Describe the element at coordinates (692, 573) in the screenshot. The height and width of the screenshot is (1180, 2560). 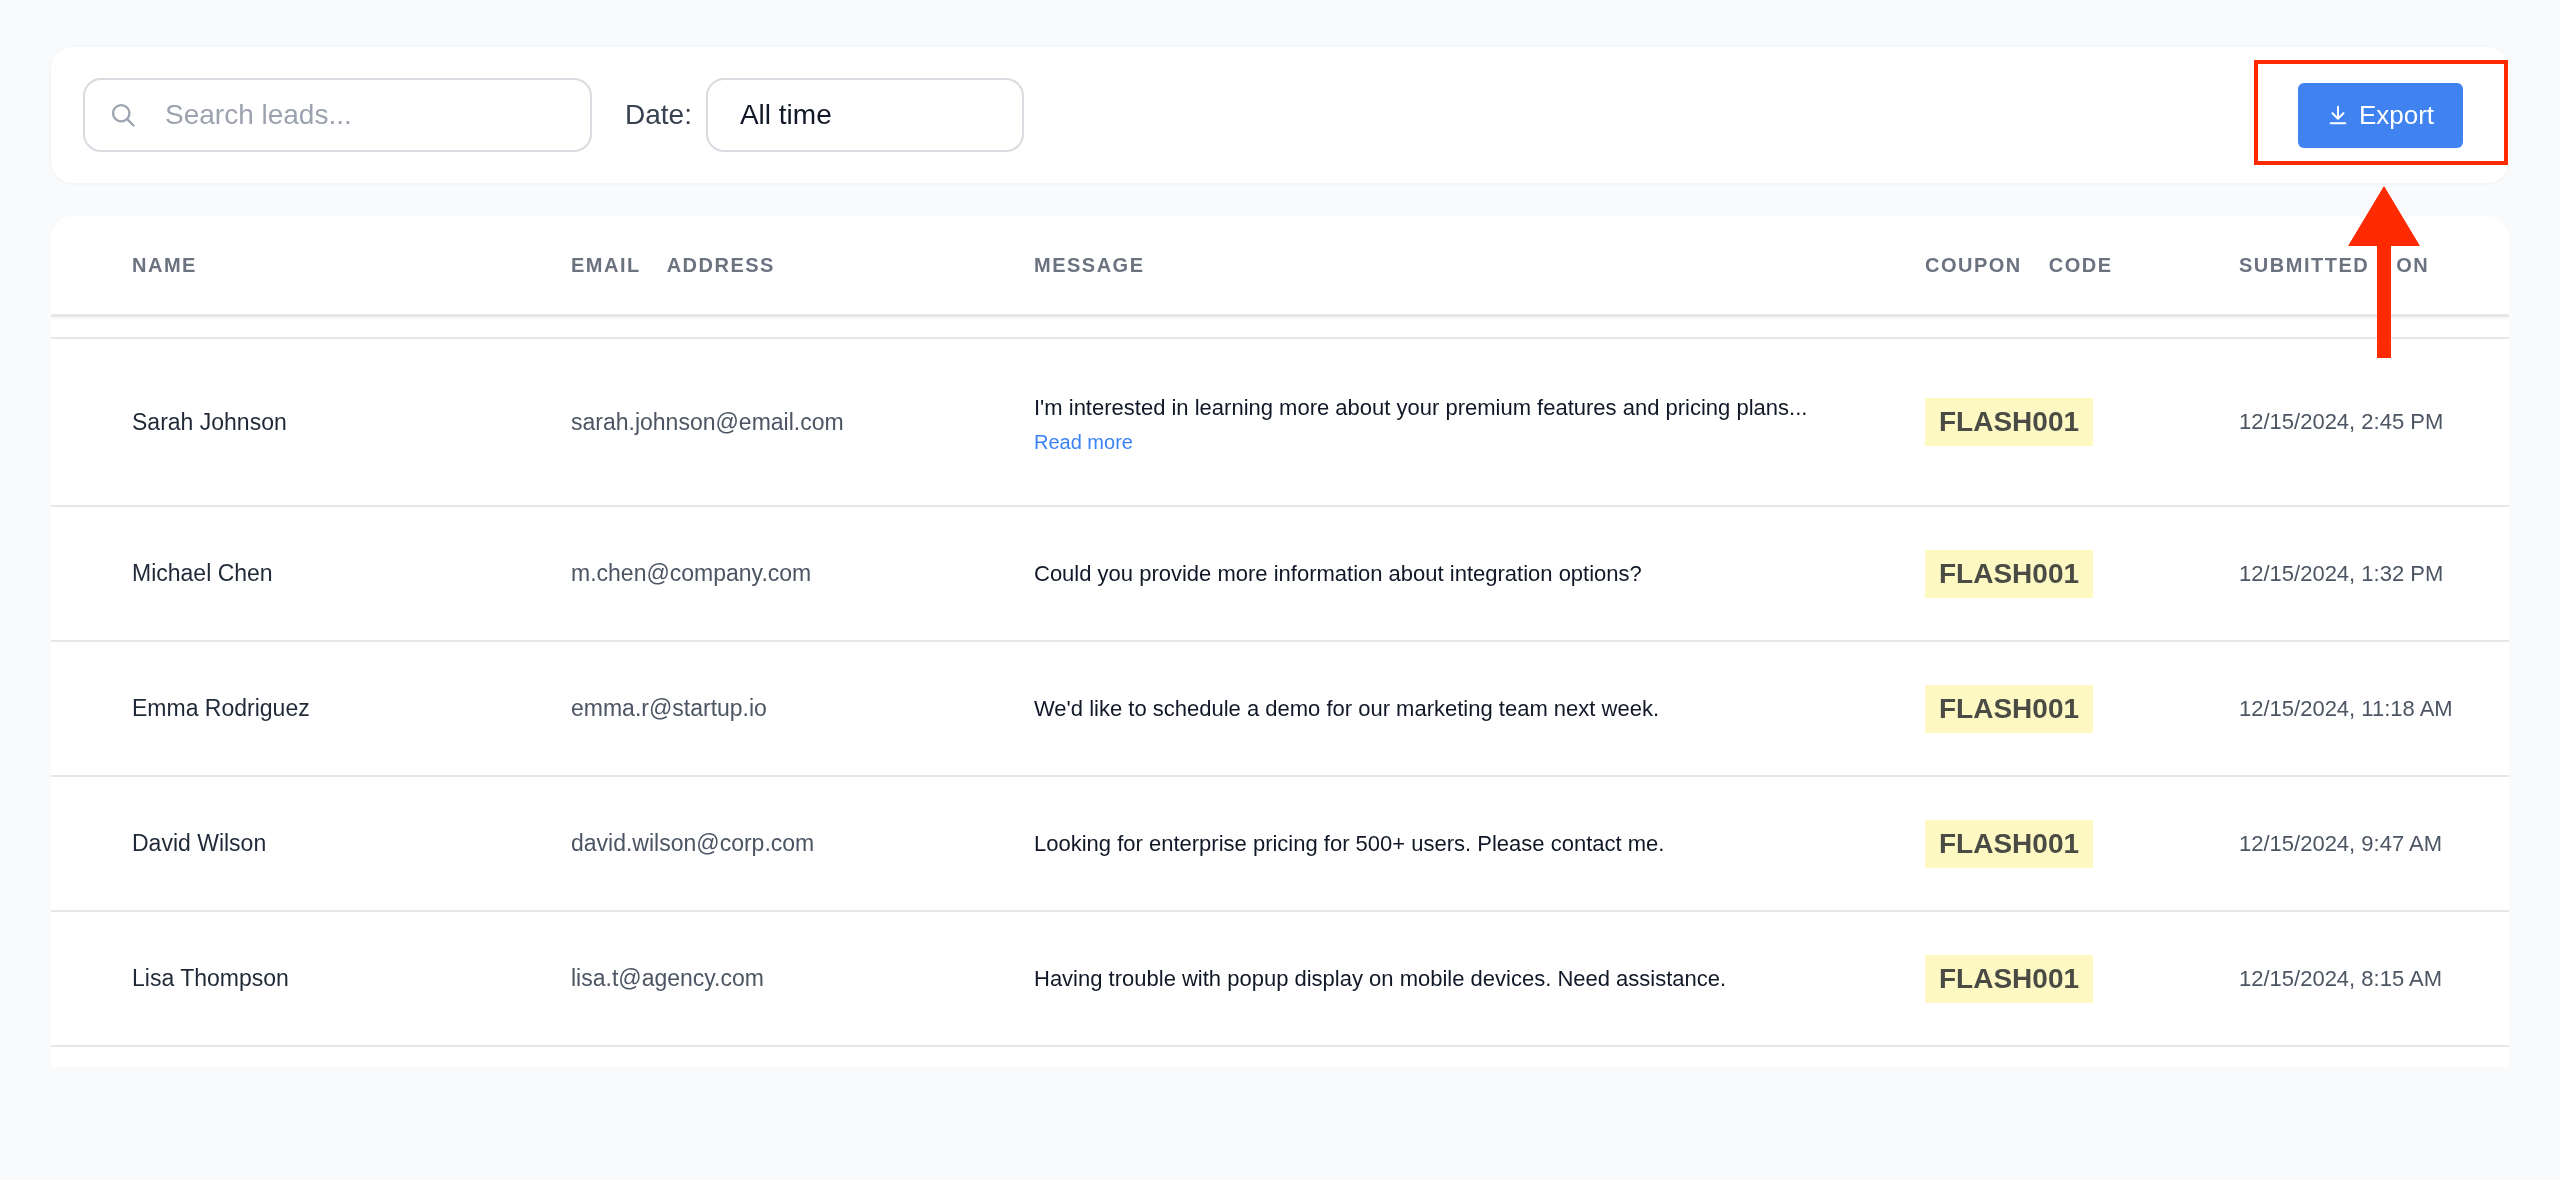
I see `email-cell-text: m.chen@company.com` at that location.